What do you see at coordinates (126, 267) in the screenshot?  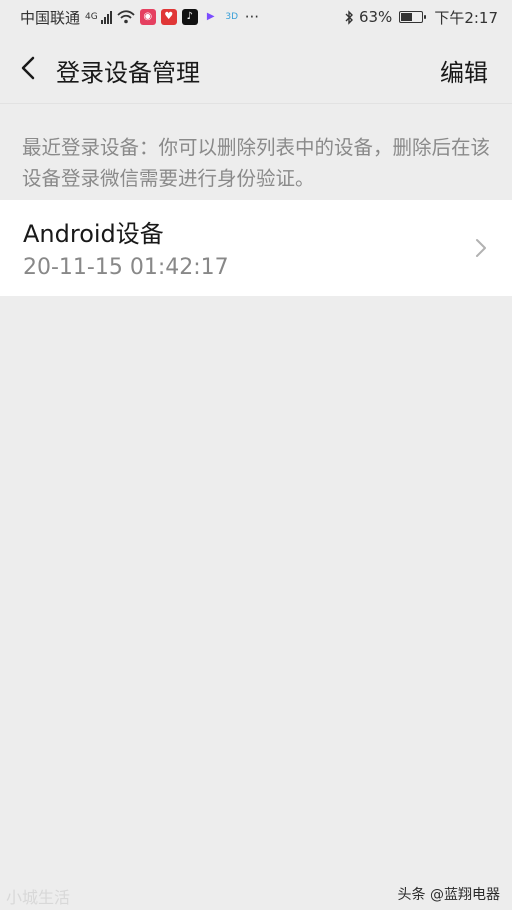 I see `device-login-time: 20-11-15 01:42:17` at bounding box center [126, 267].